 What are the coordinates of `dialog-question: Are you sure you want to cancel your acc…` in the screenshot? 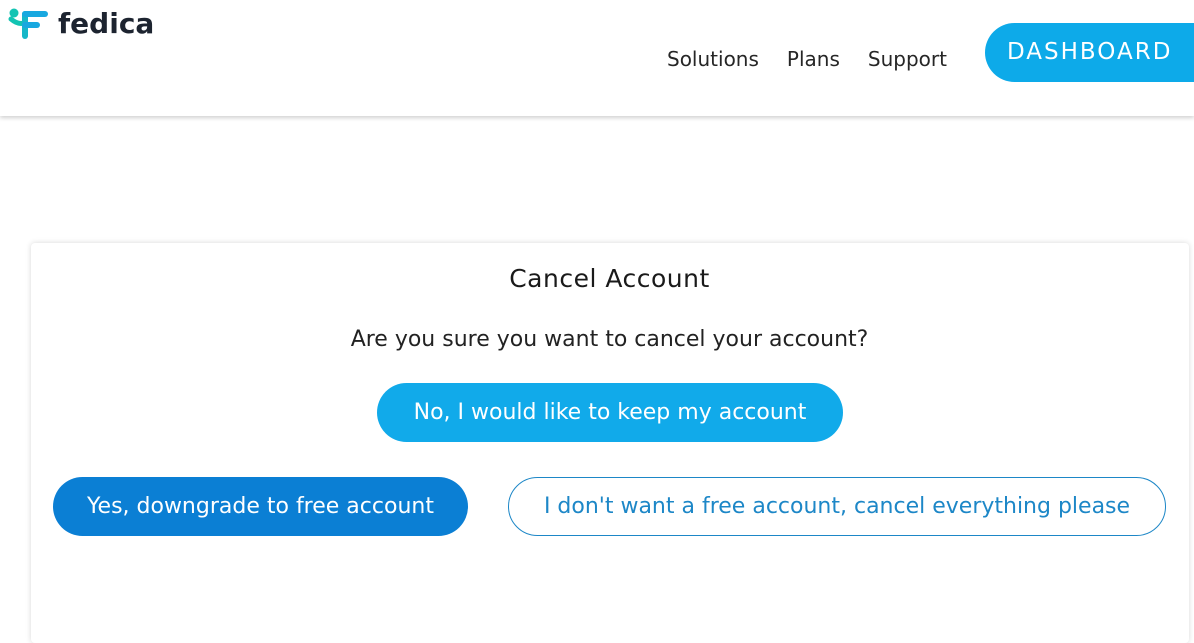 It's located at (609, 339).